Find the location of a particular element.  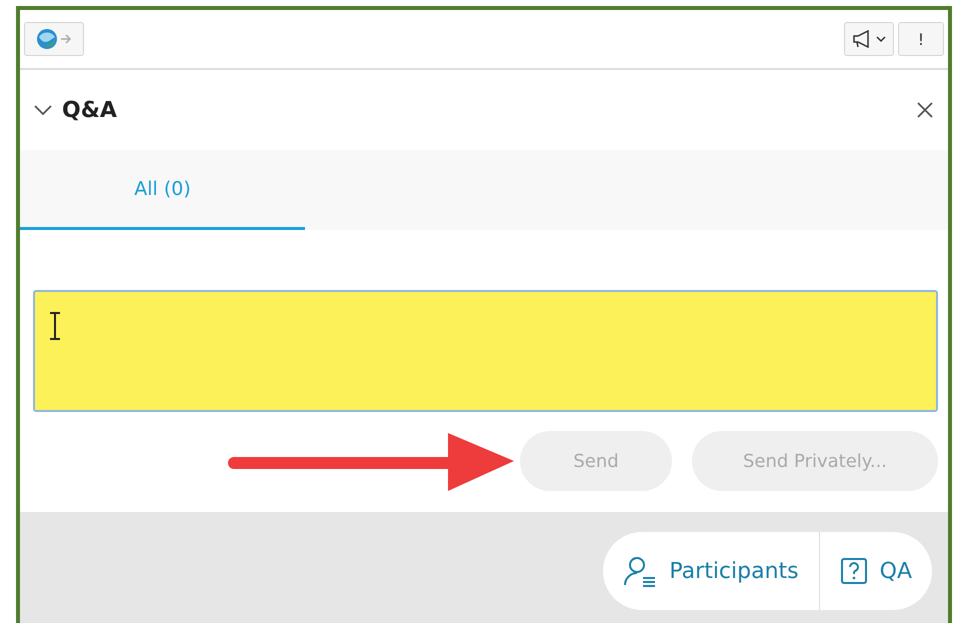

person-list-icon is located at coordinates (640, 571).